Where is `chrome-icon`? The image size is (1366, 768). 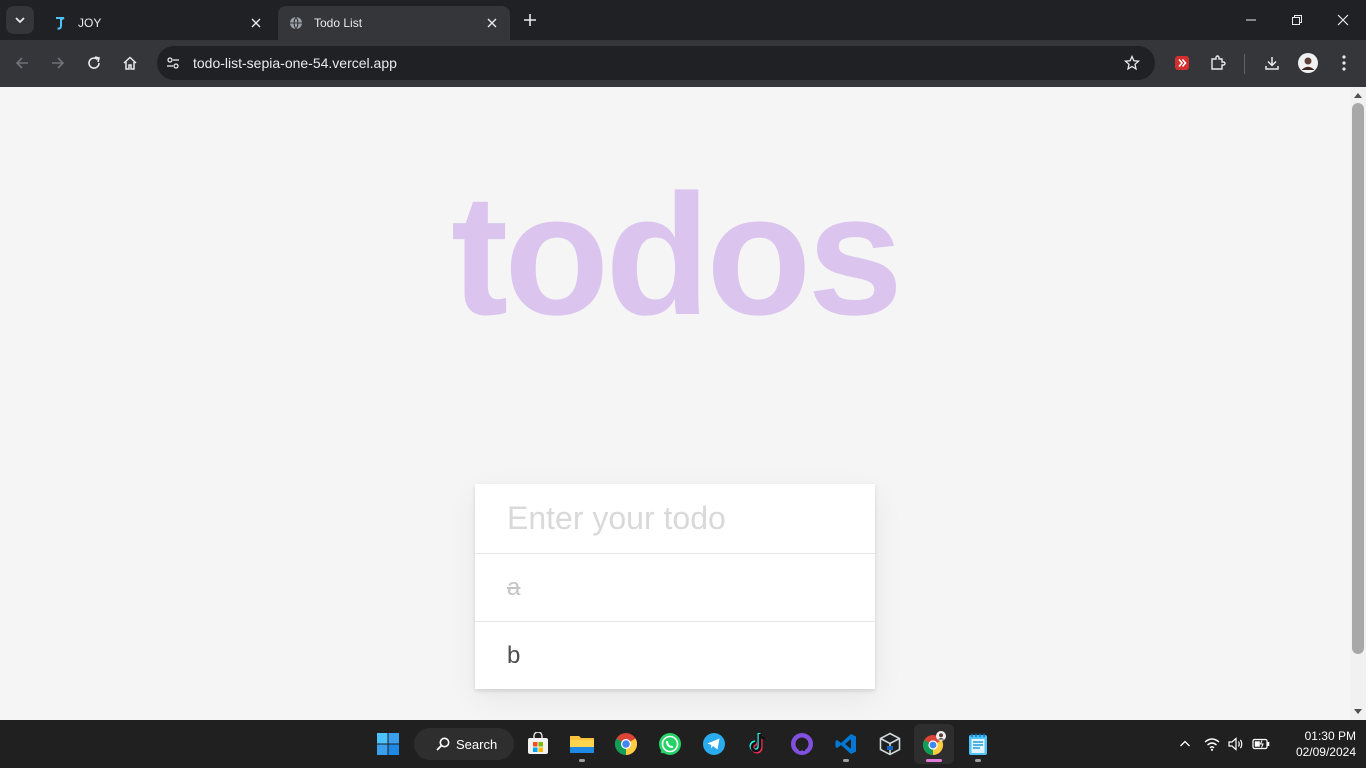
chrome-icon is located at coordinates (626, 744).